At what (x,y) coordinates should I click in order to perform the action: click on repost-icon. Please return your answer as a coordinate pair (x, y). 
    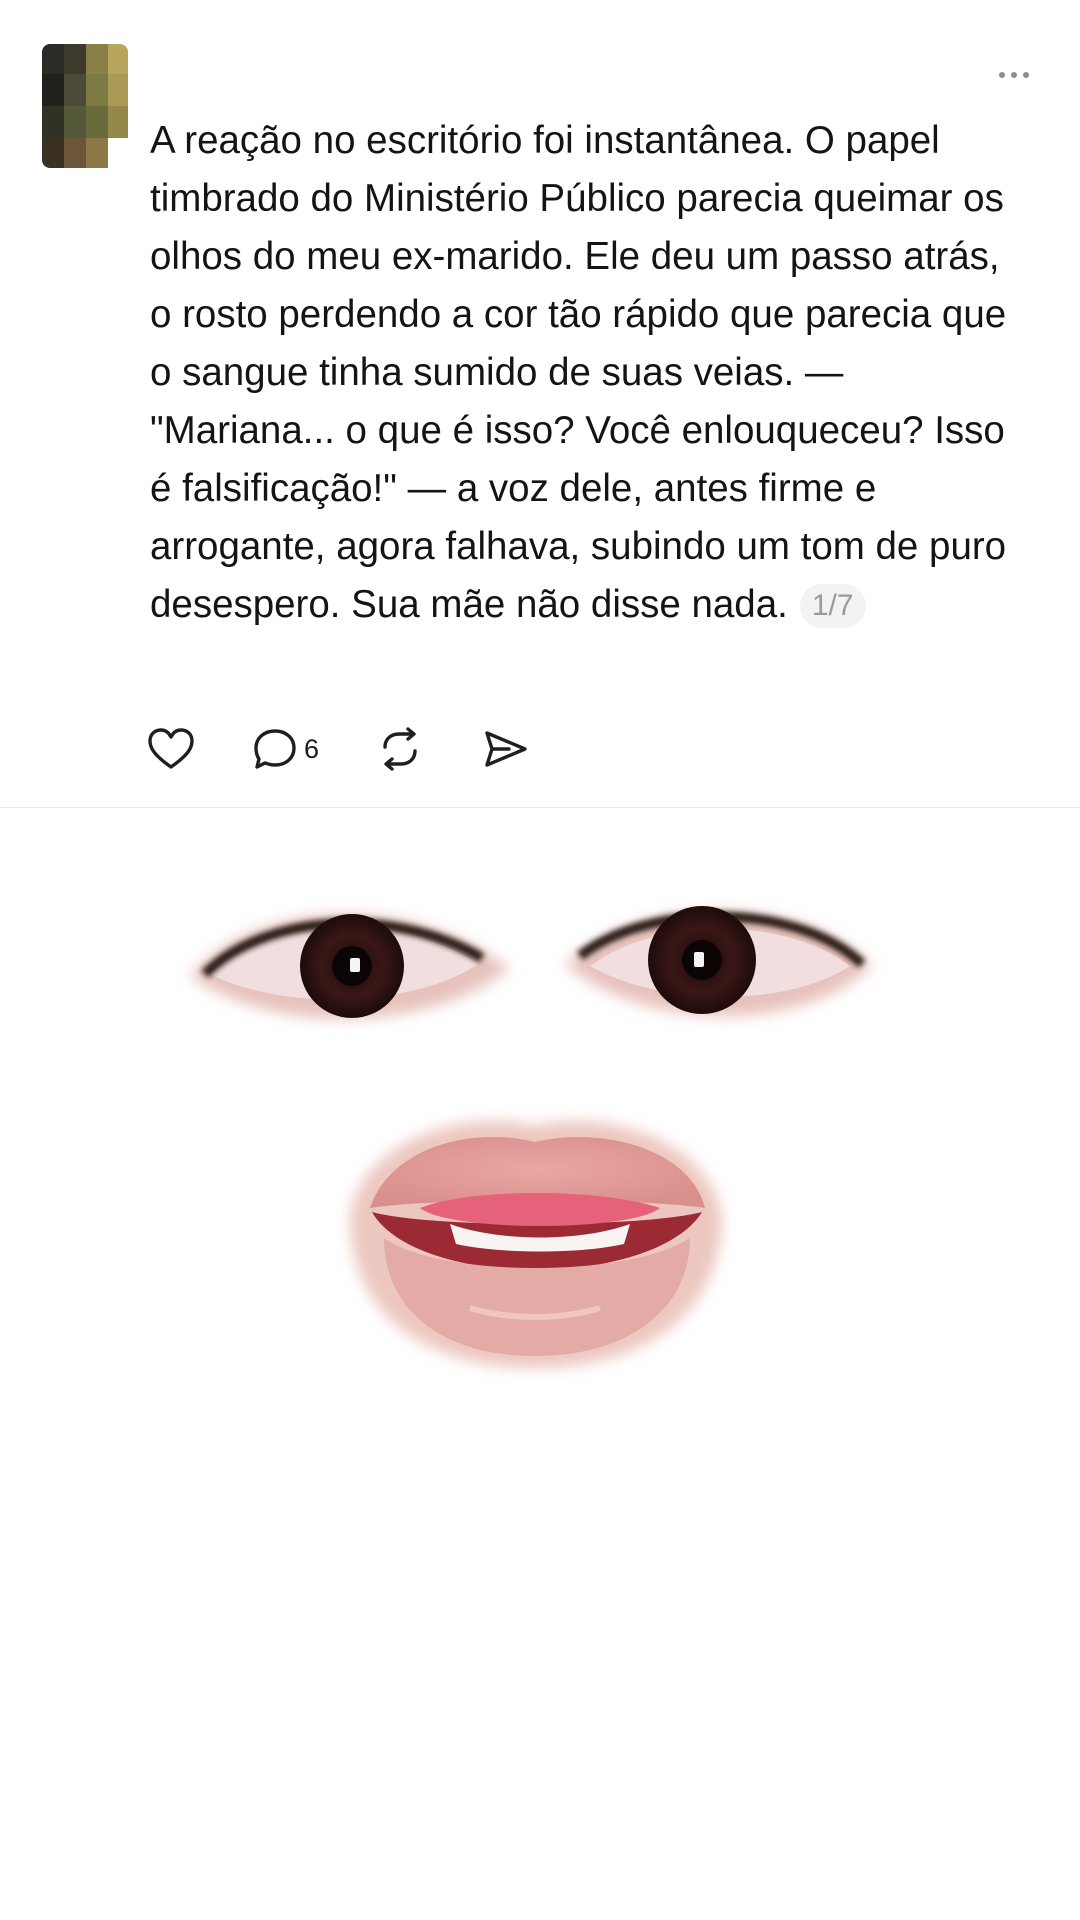
    Looking at the image, I should click on (400, 749).